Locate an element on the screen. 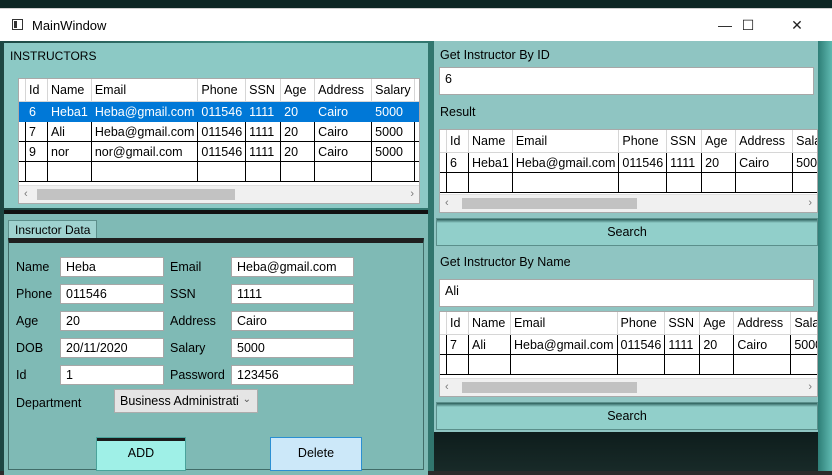  instructors-grid-hscrollbar: ‹ › is located at coordinates (219, 194).